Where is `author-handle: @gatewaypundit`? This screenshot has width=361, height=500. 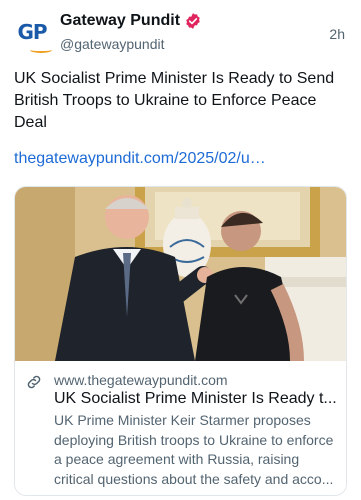
author-handle: @gatewaypundit is located at coordinates (112, 44).